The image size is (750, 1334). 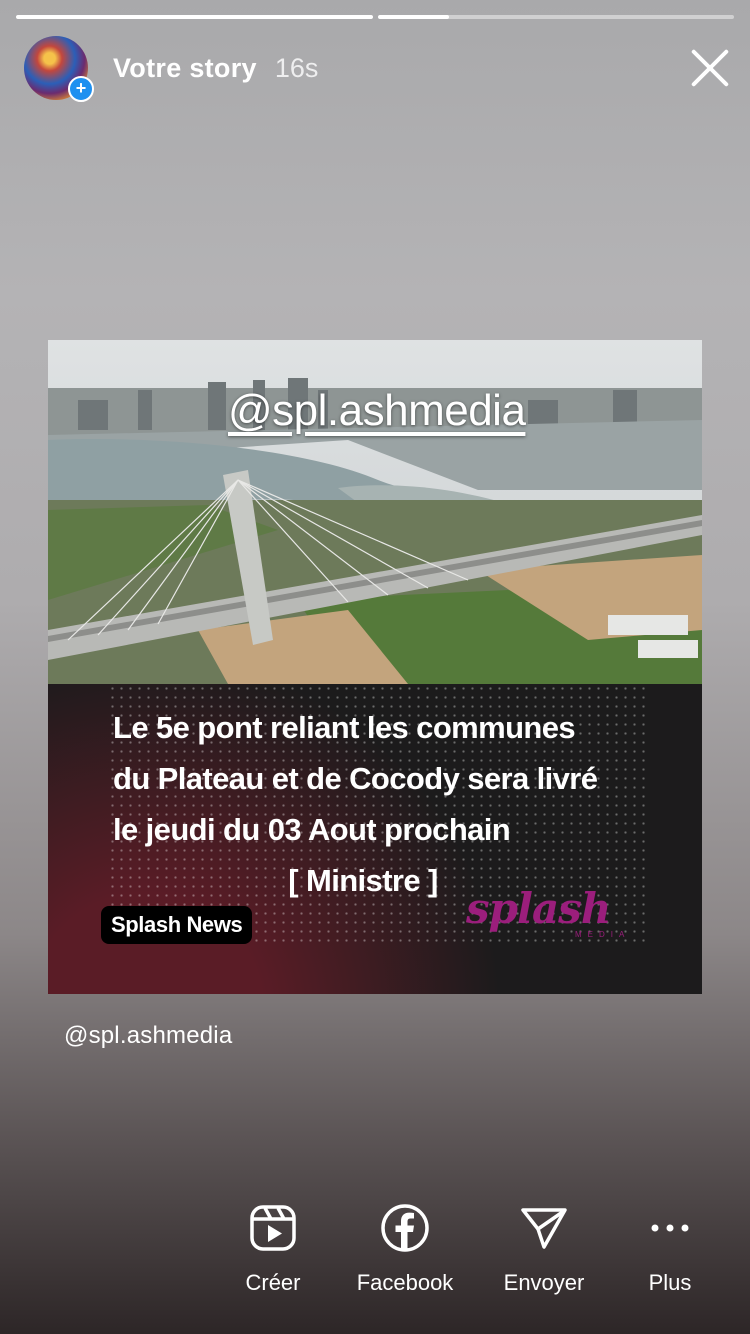 I want to click on more-label: Plus, so click(x=670, y=1282).